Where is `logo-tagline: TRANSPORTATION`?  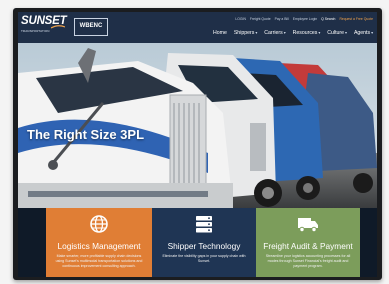
logo-tagline: TRANSPORTATION is located at coordinates (35, 31).